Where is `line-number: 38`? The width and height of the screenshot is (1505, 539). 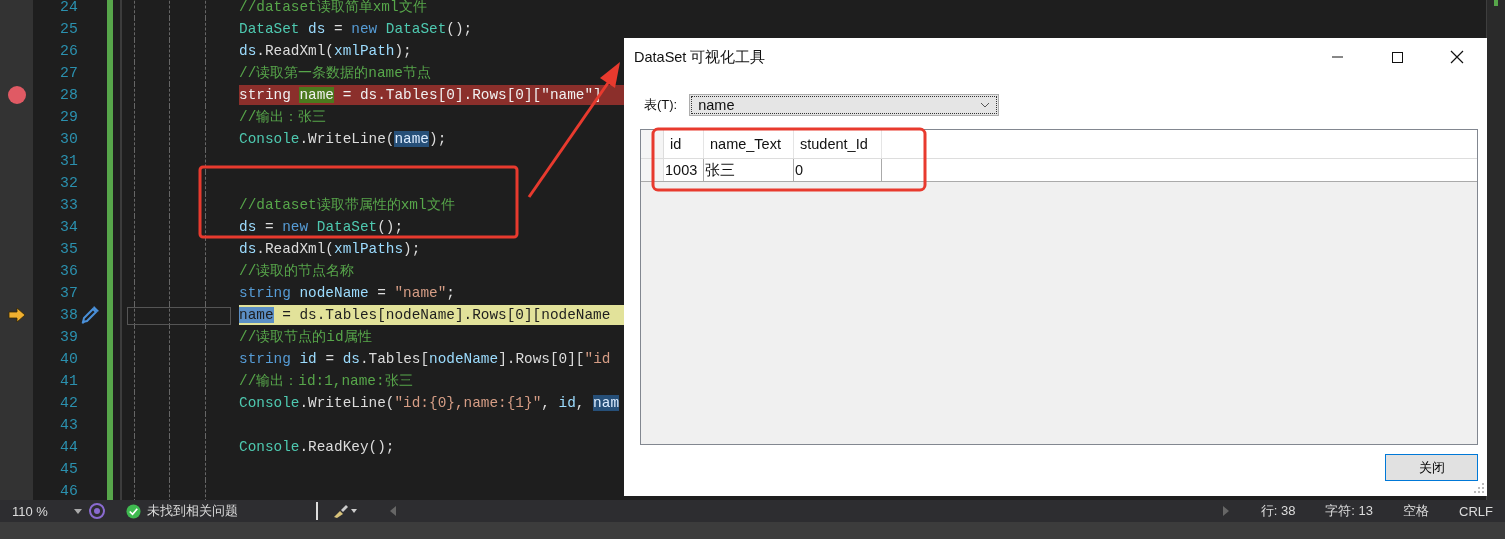
line-number: 38 is located at coordinates (69, 315).